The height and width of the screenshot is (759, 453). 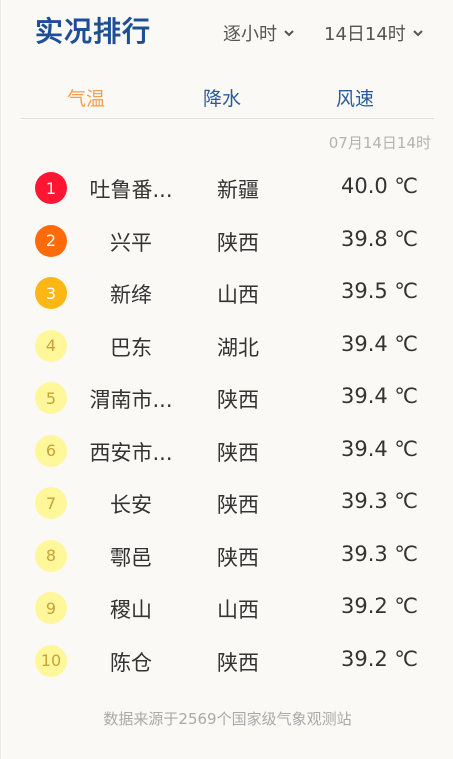 What do you see at coordinates (51, 503) in the screenshot?
I see `rank-badge: 7` at bounding box center [51, 503].